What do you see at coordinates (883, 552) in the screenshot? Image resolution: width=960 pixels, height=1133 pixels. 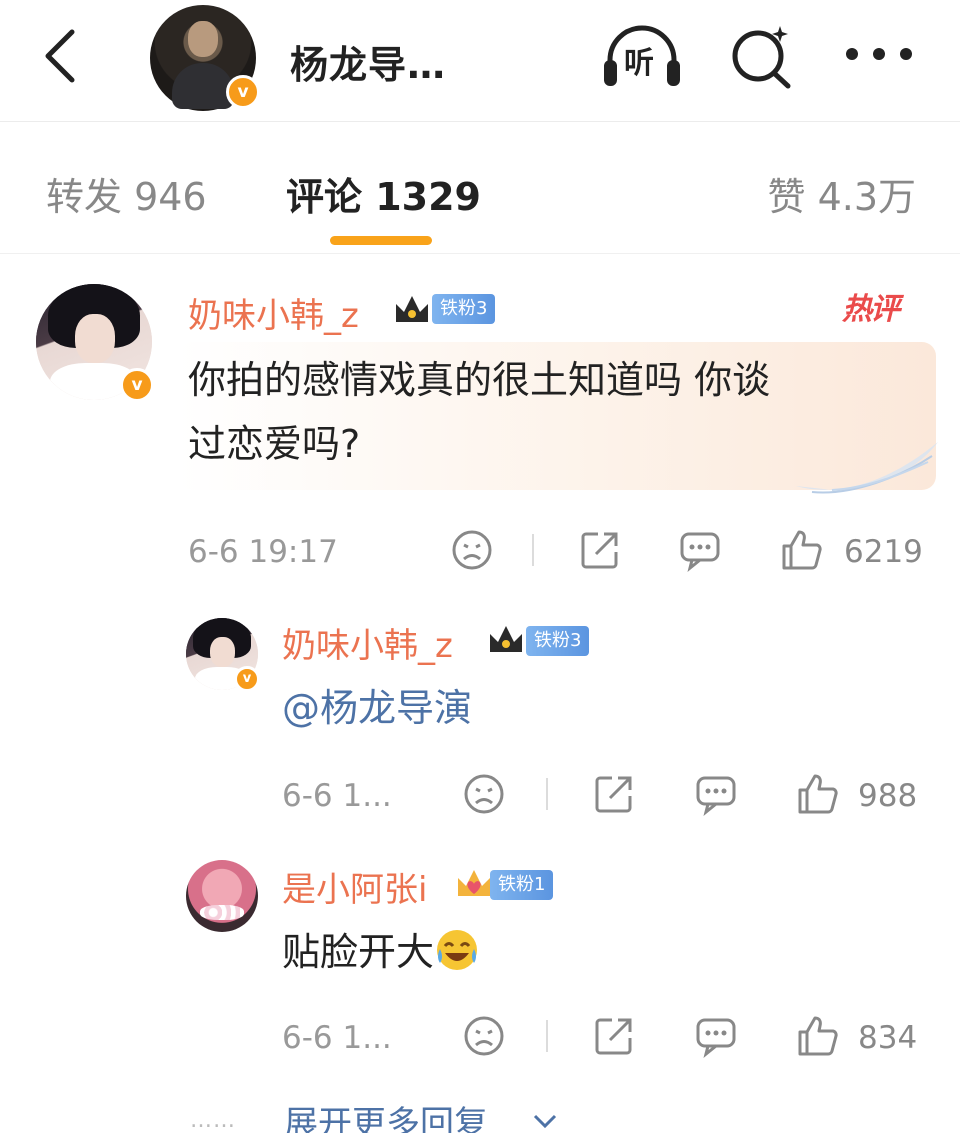 I see `like-count: 6219` at bounding box center [883, 552].